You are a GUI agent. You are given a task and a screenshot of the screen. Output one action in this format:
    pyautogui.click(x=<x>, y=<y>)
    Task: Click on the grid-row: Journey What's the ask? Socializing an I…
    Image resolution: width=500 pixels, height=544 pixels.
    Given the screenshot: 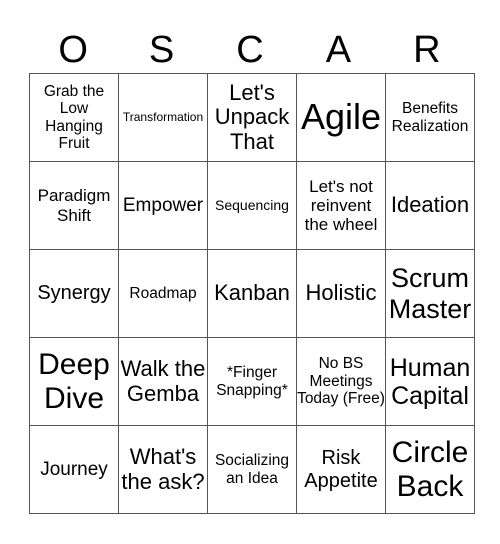 What is the action you would take?
    pyautogui.click(x=252, y=469)
    